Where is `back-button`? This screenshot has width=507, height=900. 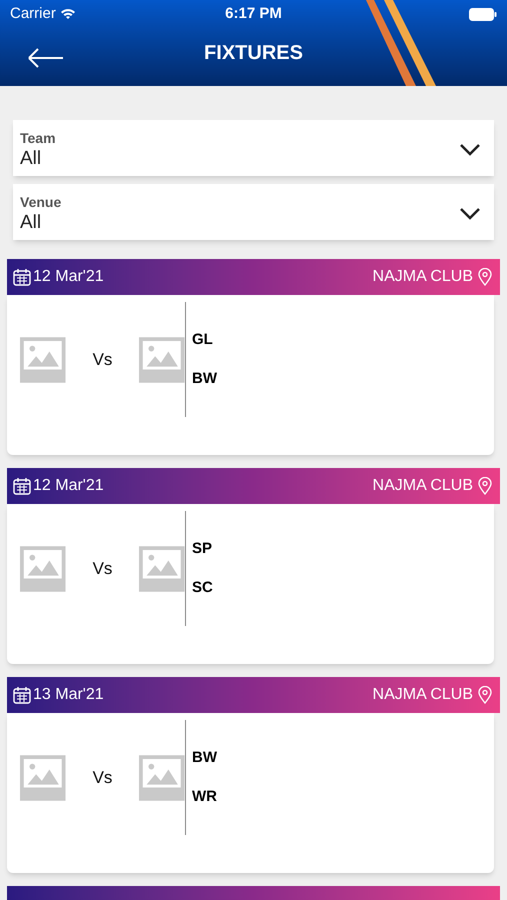
back-button is located at coordinates (46, 58).